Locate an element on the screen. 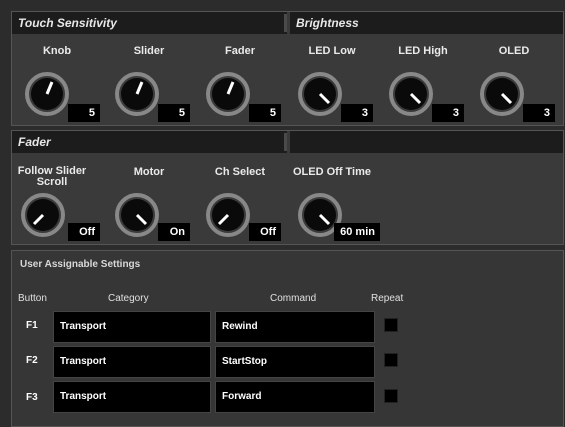 The image size is (565, 427). motor-value: On is located at coordinates (174, 232).